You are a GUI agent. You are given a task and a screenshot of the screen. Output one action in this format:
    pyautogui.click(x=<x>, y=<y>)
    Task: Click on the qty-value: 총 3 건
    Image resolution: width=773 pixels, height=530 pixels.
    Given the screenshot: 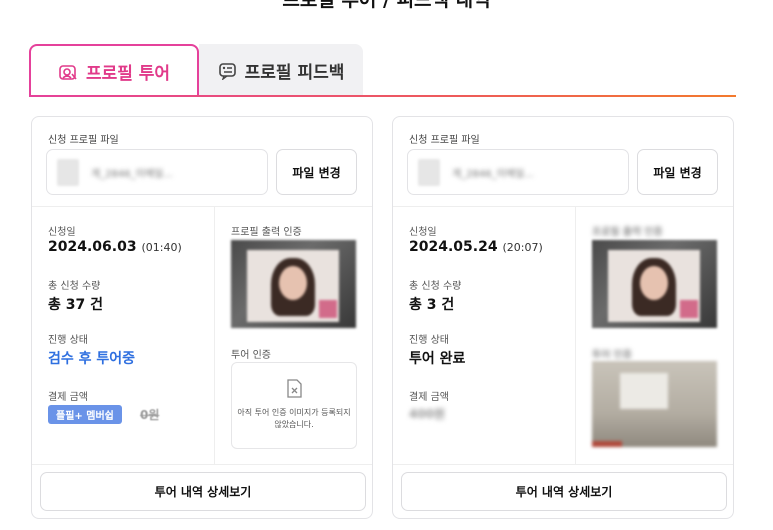 What is the action you would take?
    pyautogui.click(x=432, y=305)
    